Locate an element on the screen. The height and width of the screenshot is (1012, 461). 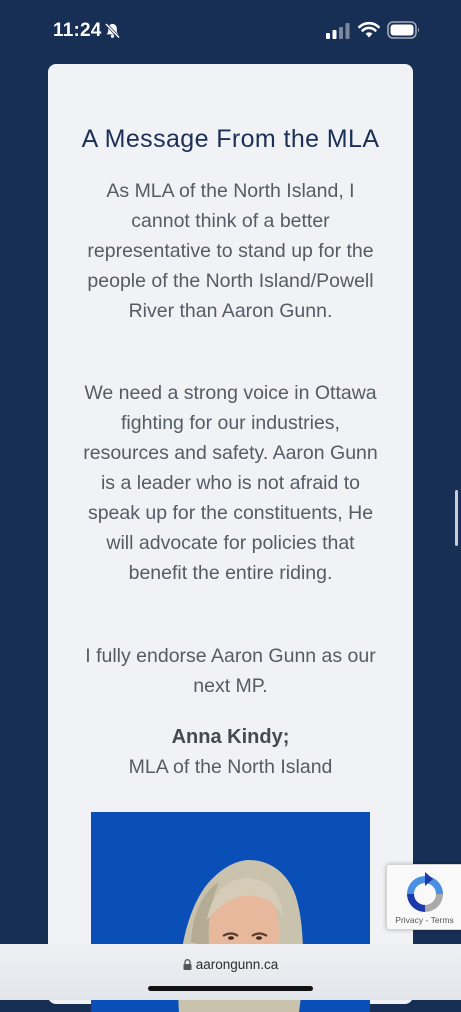
signer-title: MLA of the North Island is located at coordinates (230, 767).